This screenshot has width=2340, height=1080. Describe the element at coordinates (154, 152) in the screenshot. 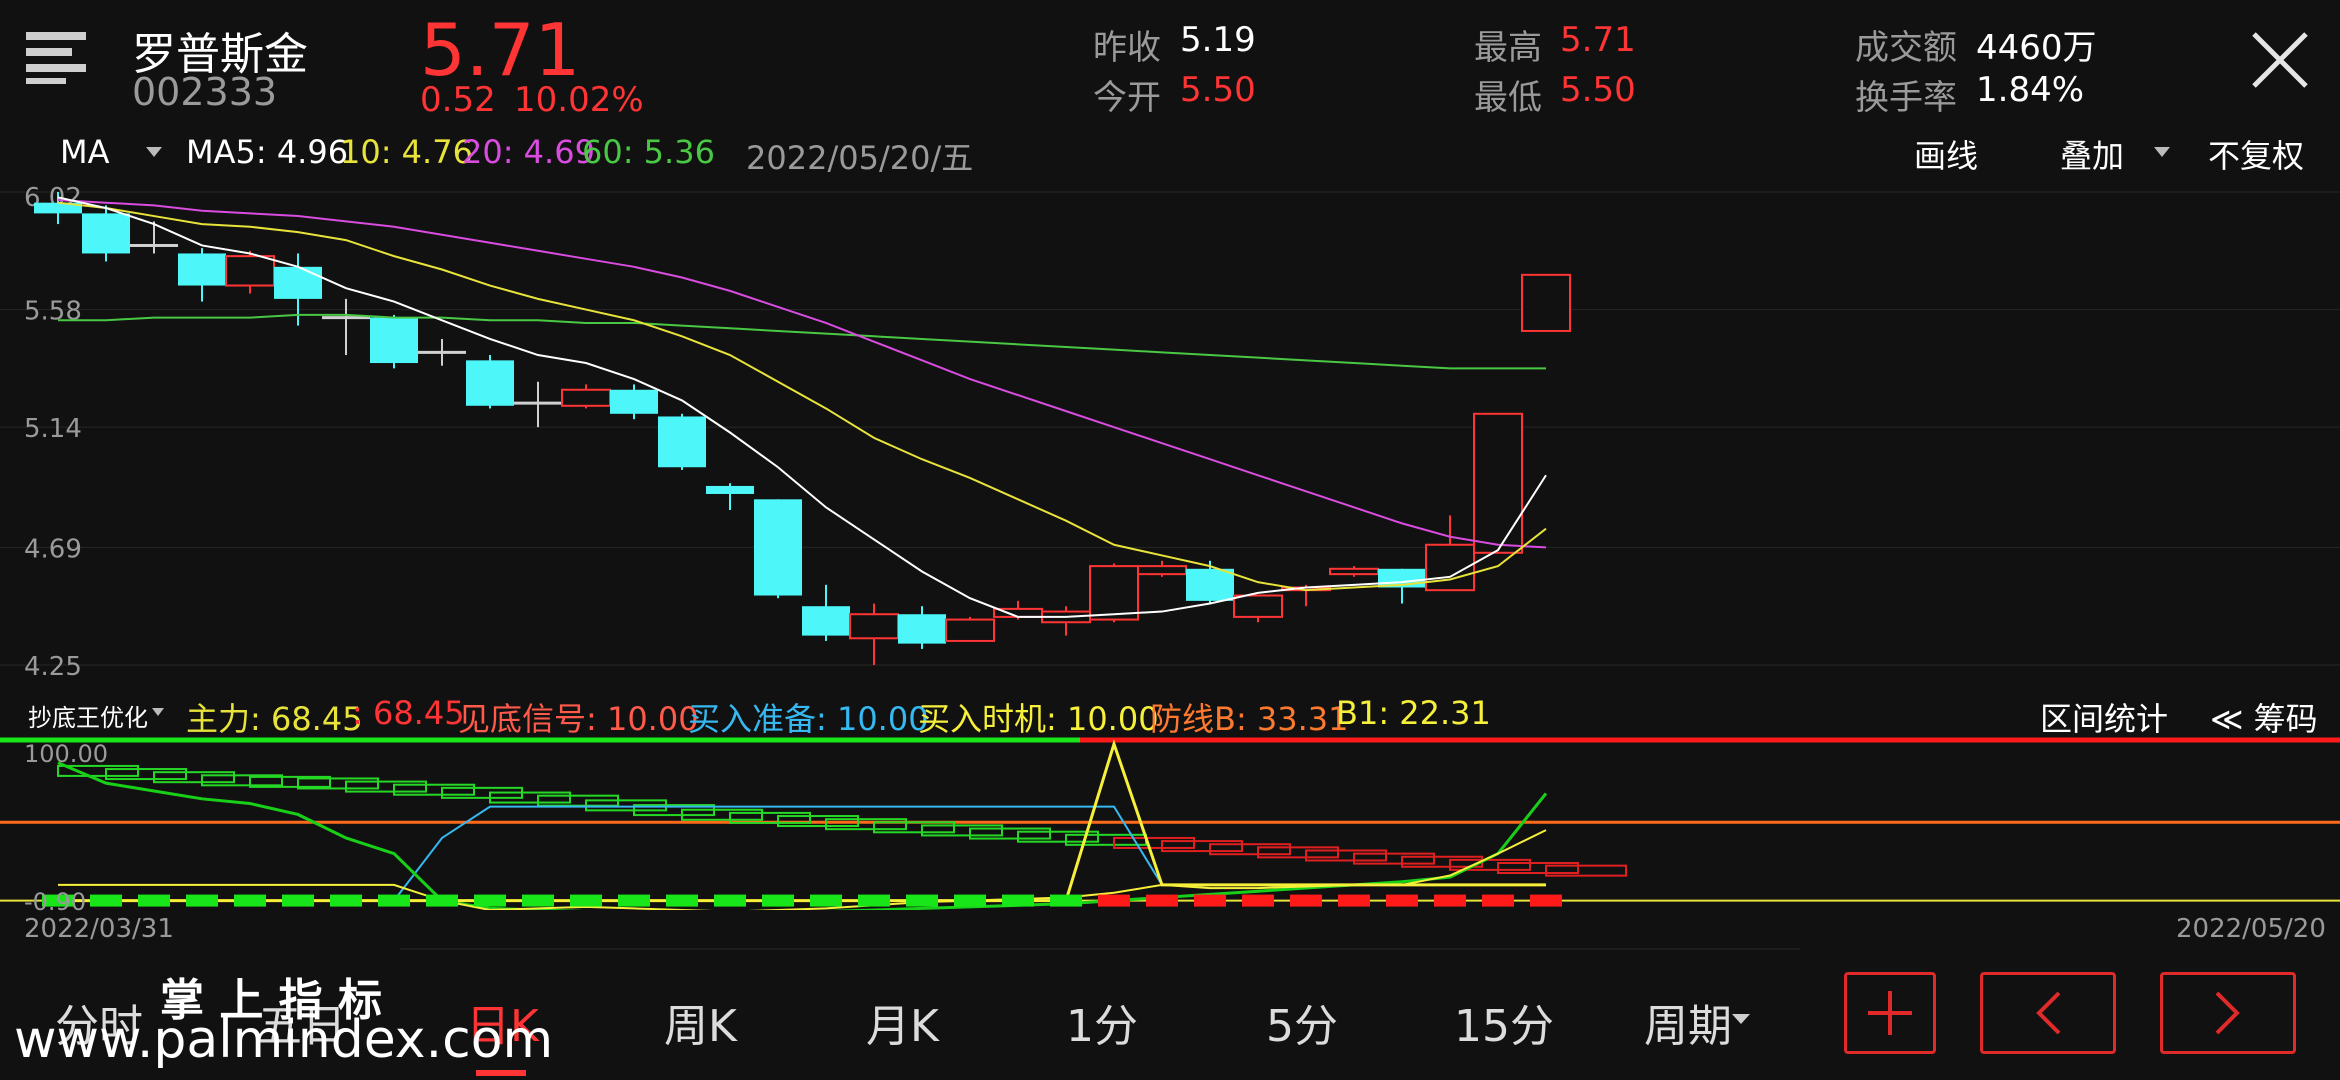

I see `ma-selector-dropdown-icon` at that location.